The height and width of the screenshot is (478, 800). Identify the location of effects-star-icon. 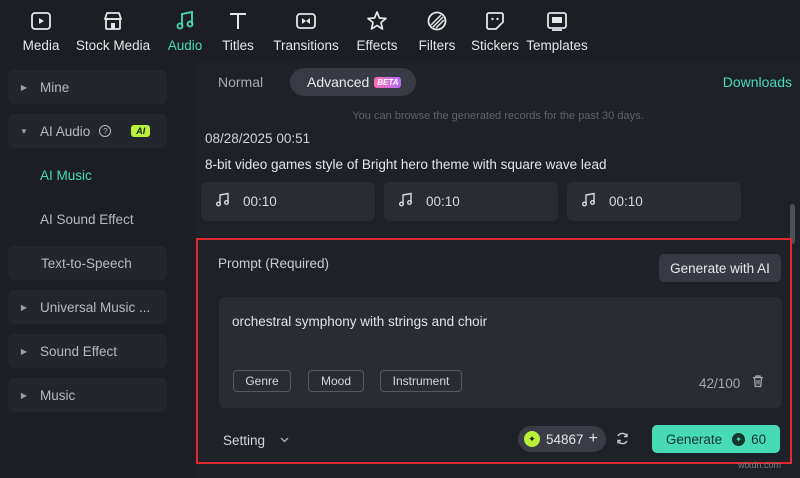
(377, 21).